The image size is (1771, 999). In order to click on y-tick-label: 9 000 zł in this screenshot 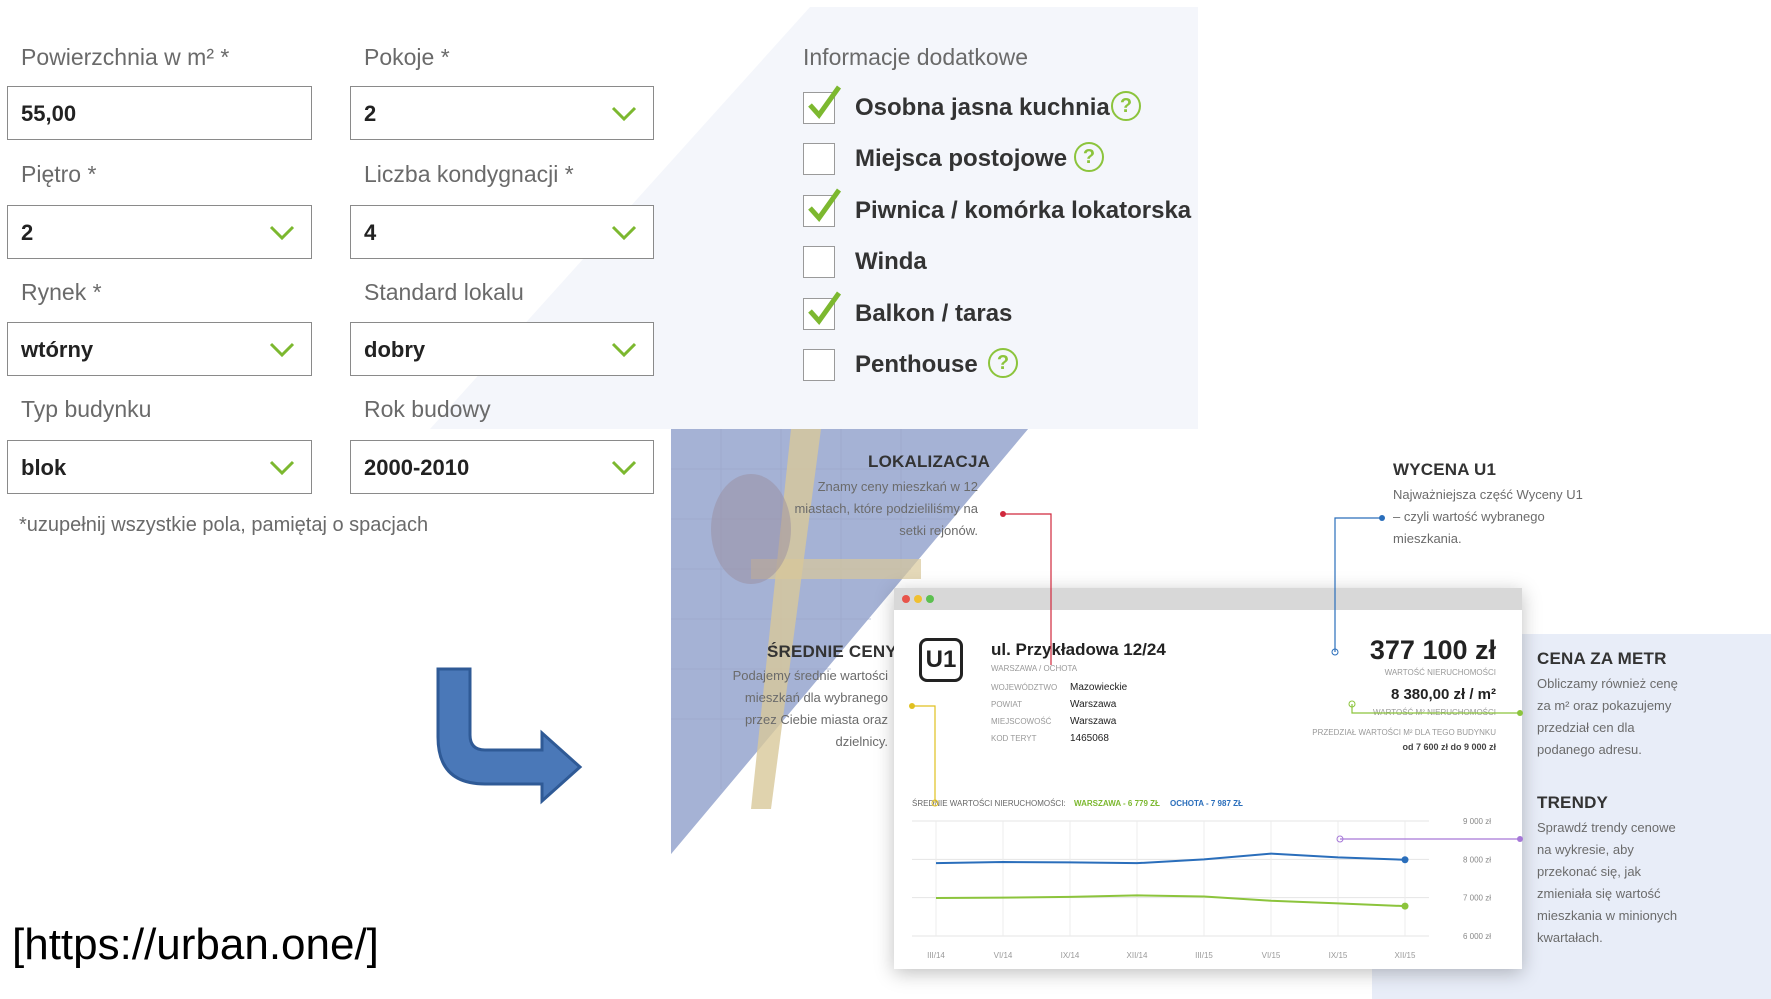, I will do `click(1477, 821)`.